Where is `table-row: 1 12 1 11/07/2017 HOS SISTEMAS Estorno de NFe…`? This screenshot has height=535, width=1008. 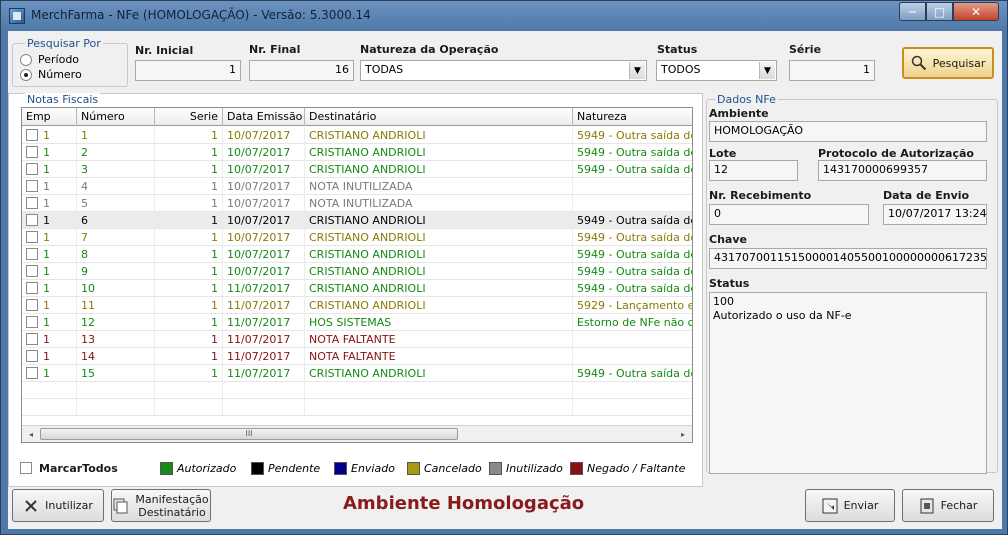 table-row: 1 12 1 11/07/2017 HOS SISTEMAS Estorno de NFe… is located at coordinates (357, 322).